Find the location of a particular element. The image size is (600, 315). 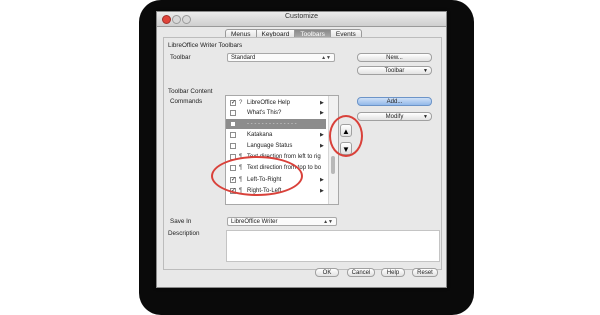

title-bar: Customize is located at coordinates (301, 19).